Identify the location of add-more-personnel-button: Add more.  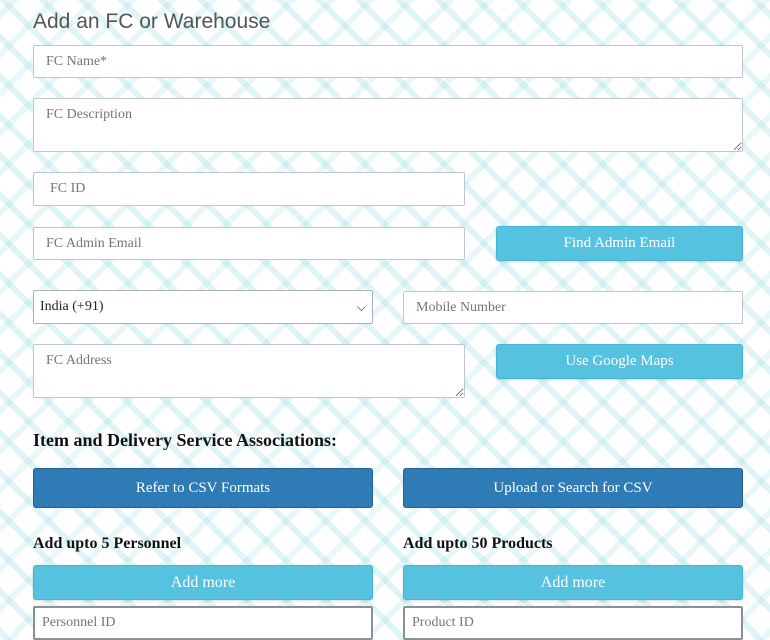
(203, 582).